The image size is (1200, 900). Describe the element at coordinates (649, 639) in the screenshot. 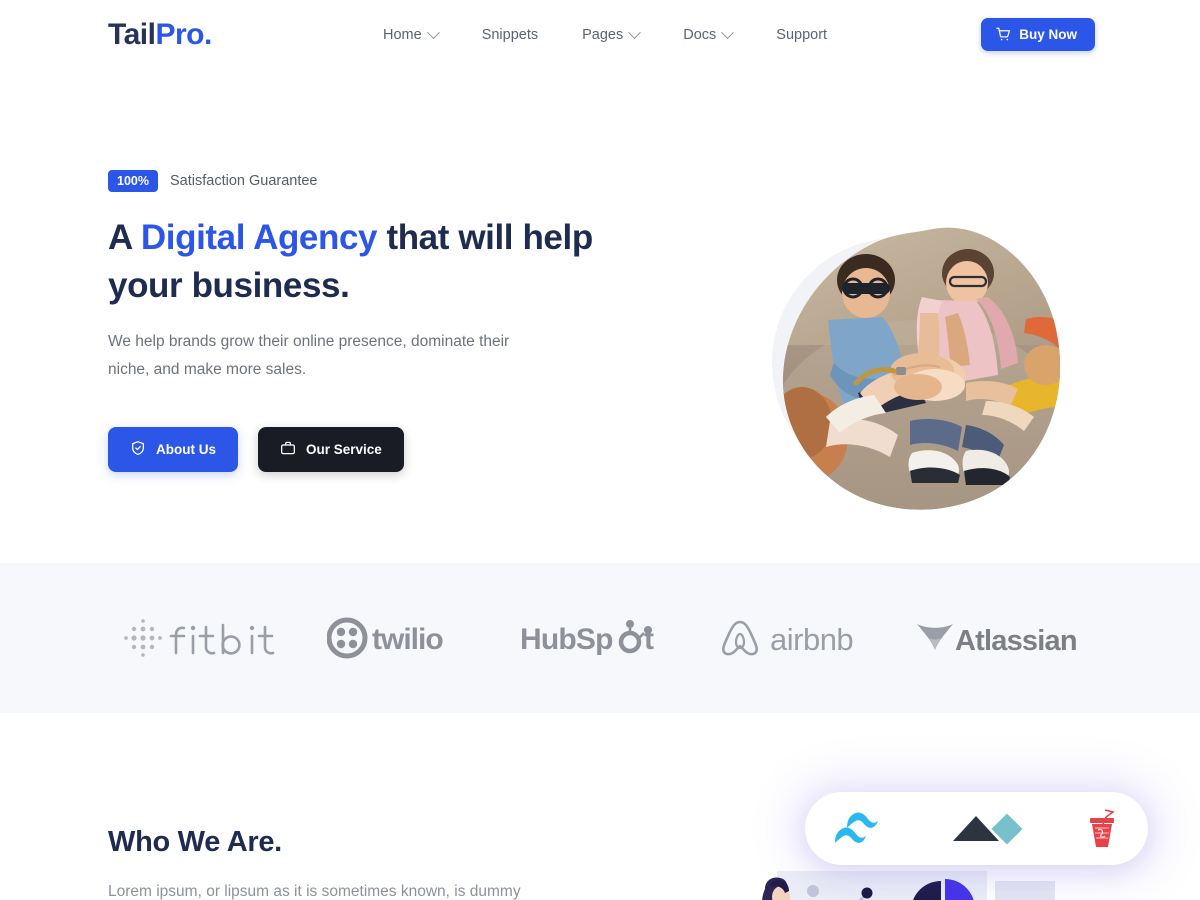

I see `svg-text: t` at that location.